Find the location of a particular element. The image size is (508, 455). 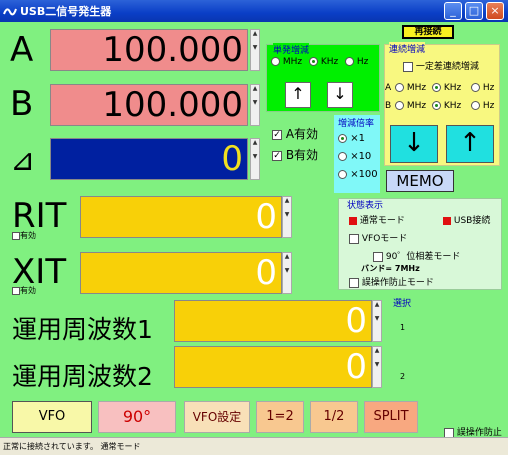

multiplier-title: 増減倍率 is located at coordinates (356, 124).